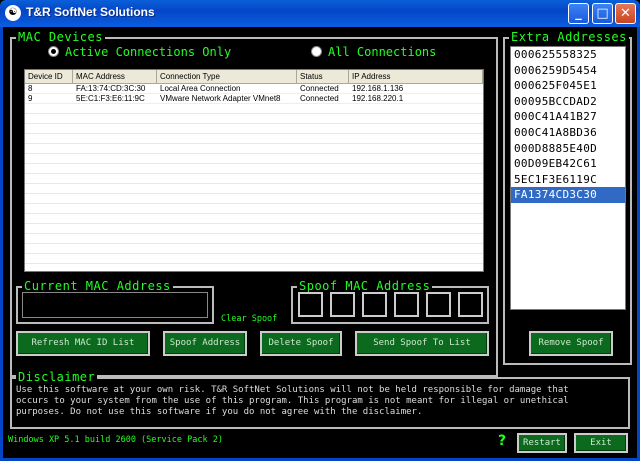 Image resolution: width=640 pixels, height=461 pixels. I want to click on extra-address-item: 000D8885E40D, so click(568, 149).